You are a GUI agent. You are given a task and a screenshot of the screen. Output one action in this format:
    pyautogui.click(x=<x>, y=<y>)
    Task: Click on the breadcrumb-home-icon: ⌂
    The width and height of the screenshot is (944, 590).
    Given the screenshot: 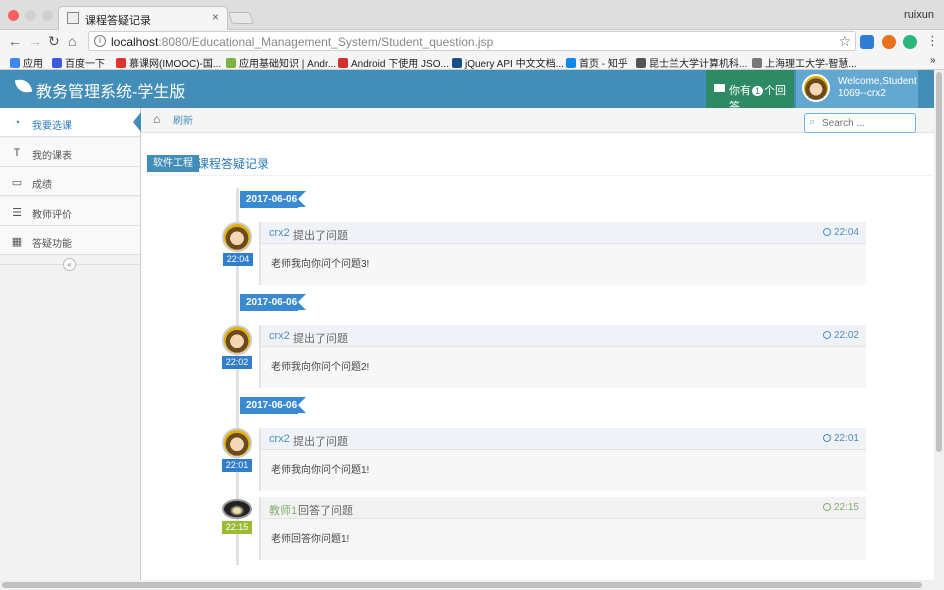 What is the action you would take?
    pyautogui.click(x=156, y=119)
    